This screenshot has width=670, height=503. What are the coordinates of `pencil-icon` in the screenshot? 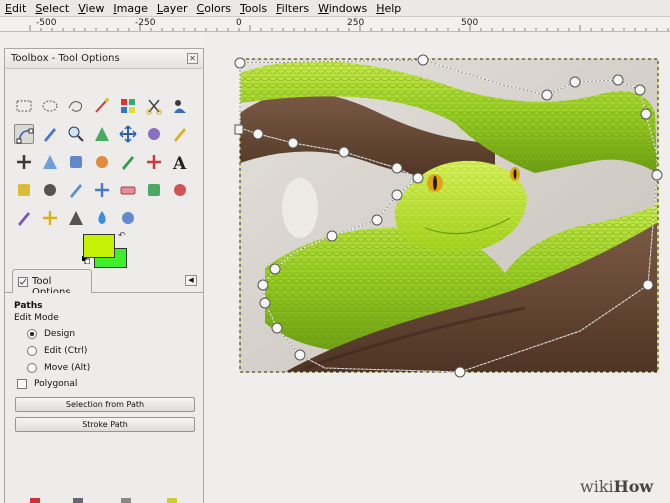 It's located at (76, 190).